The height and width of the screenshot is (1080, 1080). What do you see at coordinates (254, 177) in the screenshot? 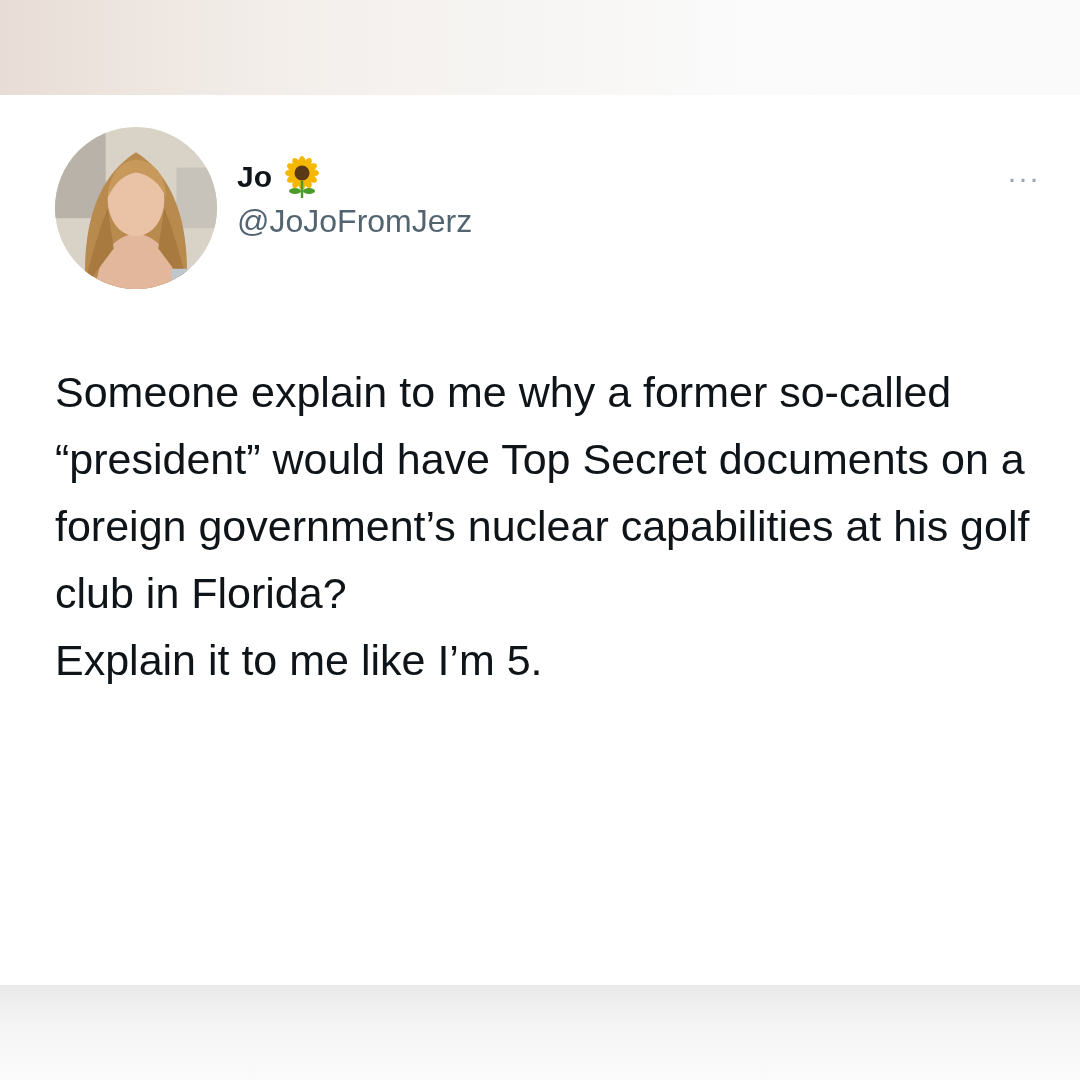
I see `display-name: Jo` at bounding box center [254, 177].